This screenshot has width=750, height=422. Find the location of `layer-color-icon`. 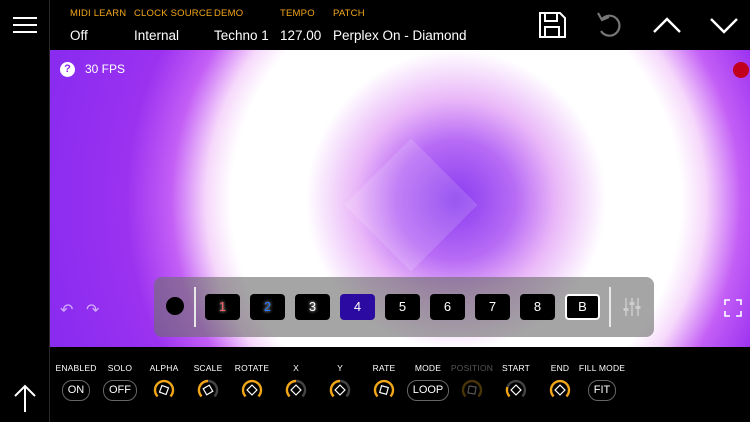

layer-color-icon is located at coordinates (175, 306).